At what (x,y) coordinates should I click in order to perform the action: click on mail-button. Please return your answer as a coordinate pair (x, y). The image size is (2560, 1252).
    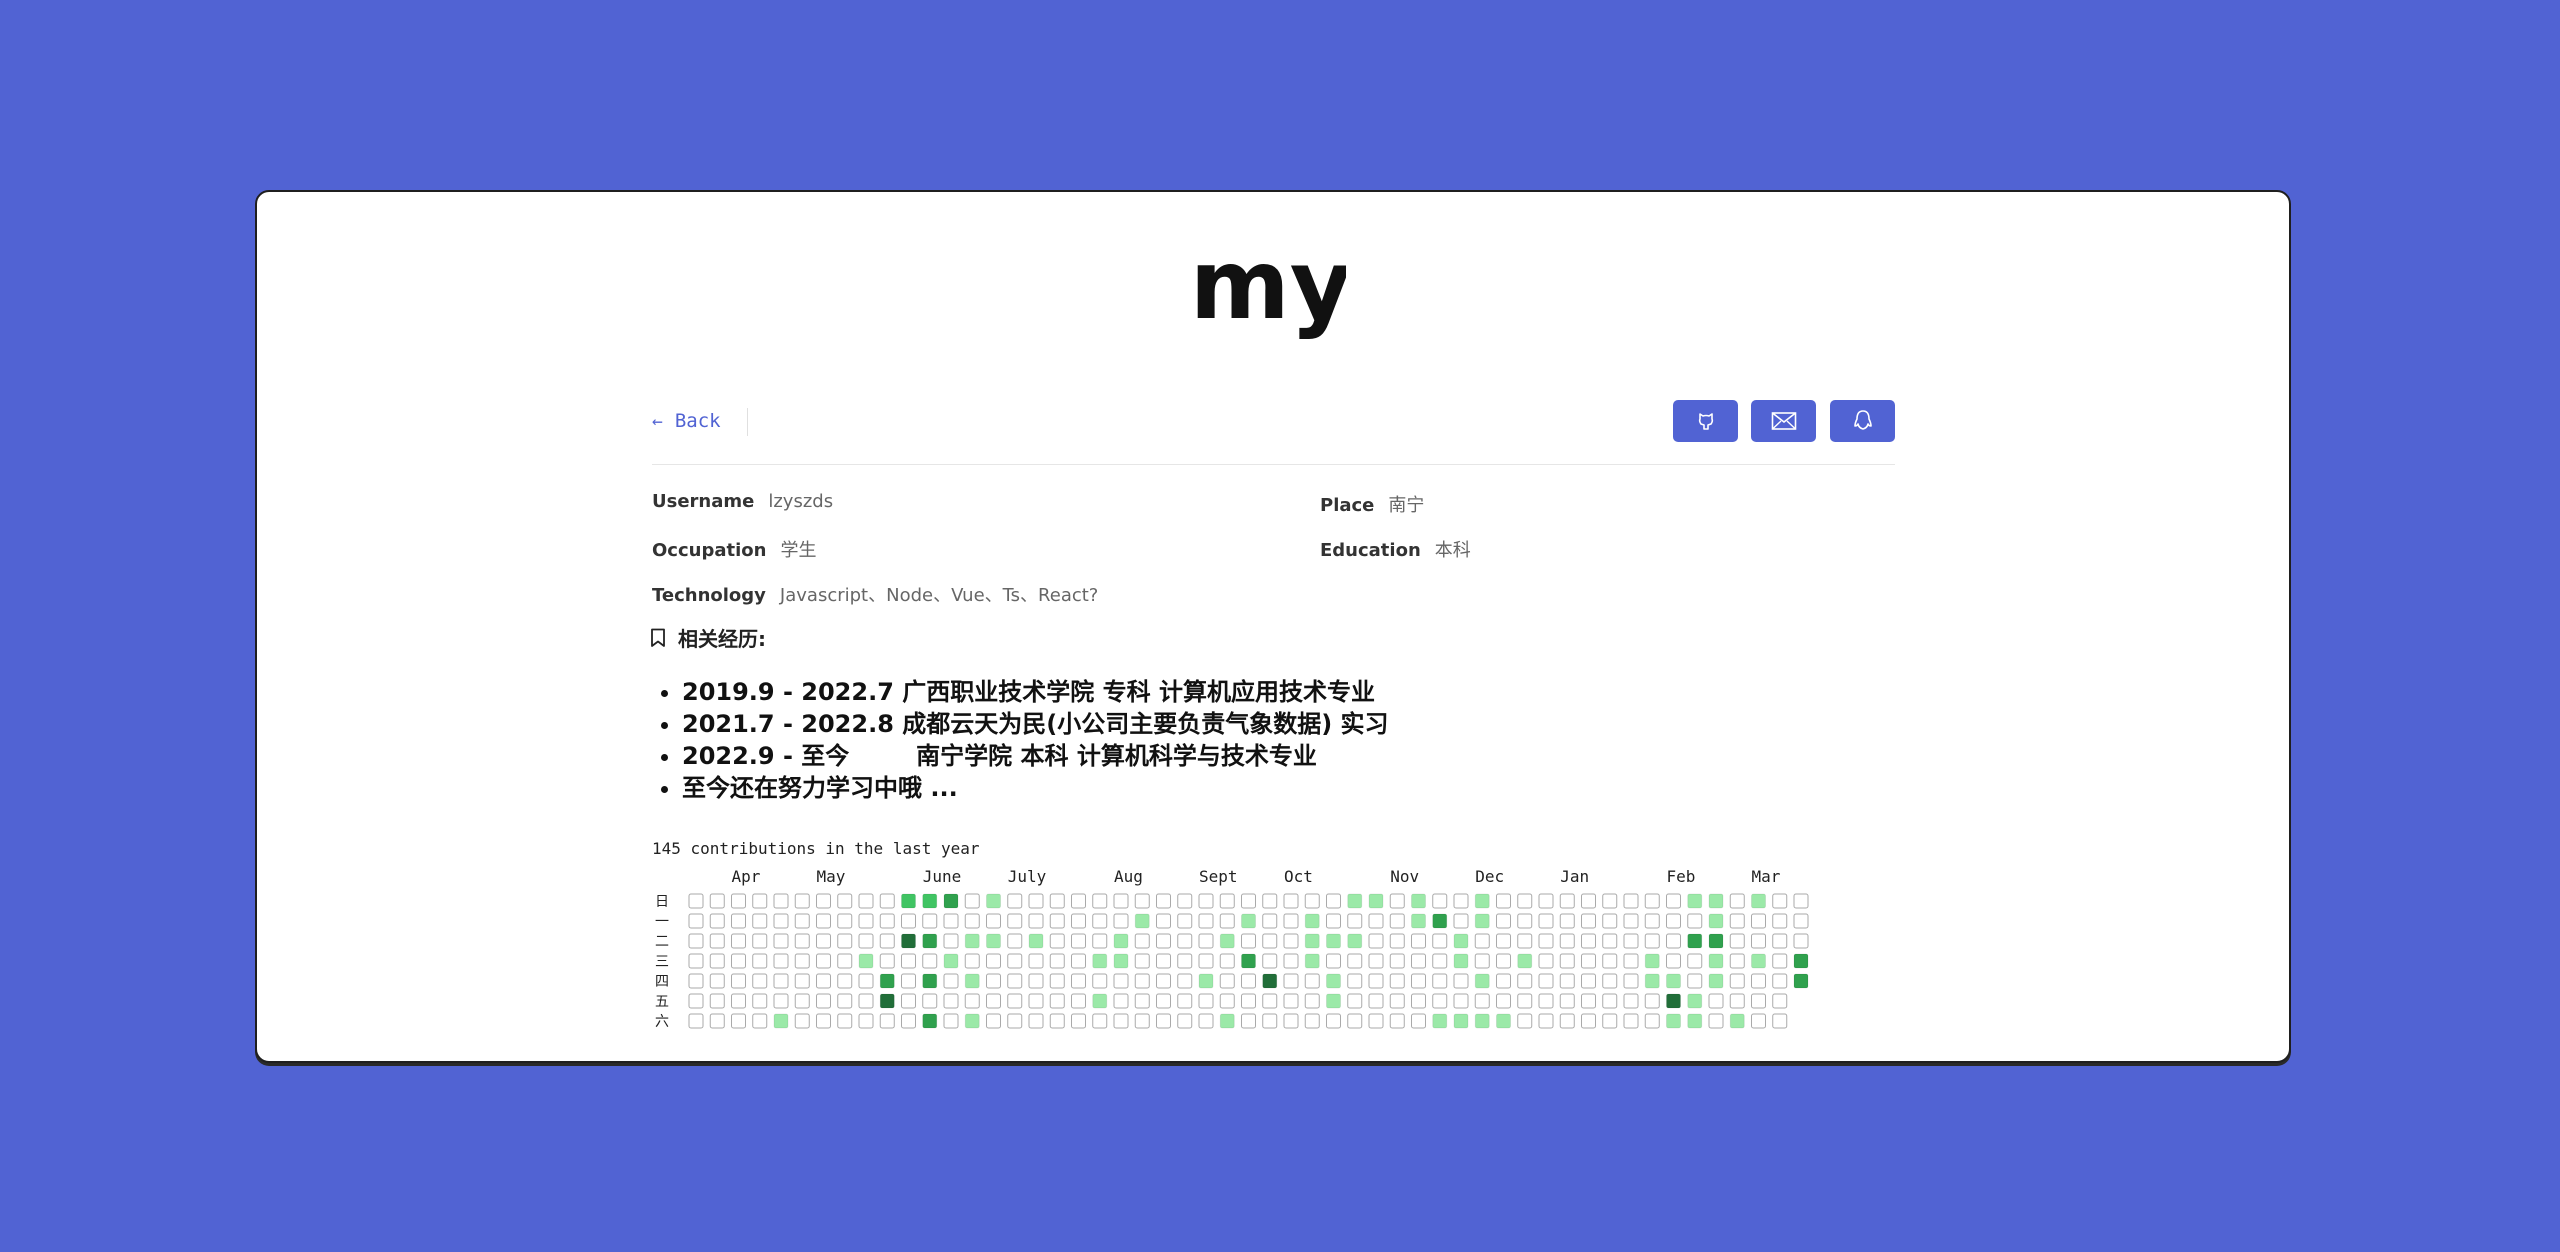
    Looking at the image, I should click on (1783, 421).